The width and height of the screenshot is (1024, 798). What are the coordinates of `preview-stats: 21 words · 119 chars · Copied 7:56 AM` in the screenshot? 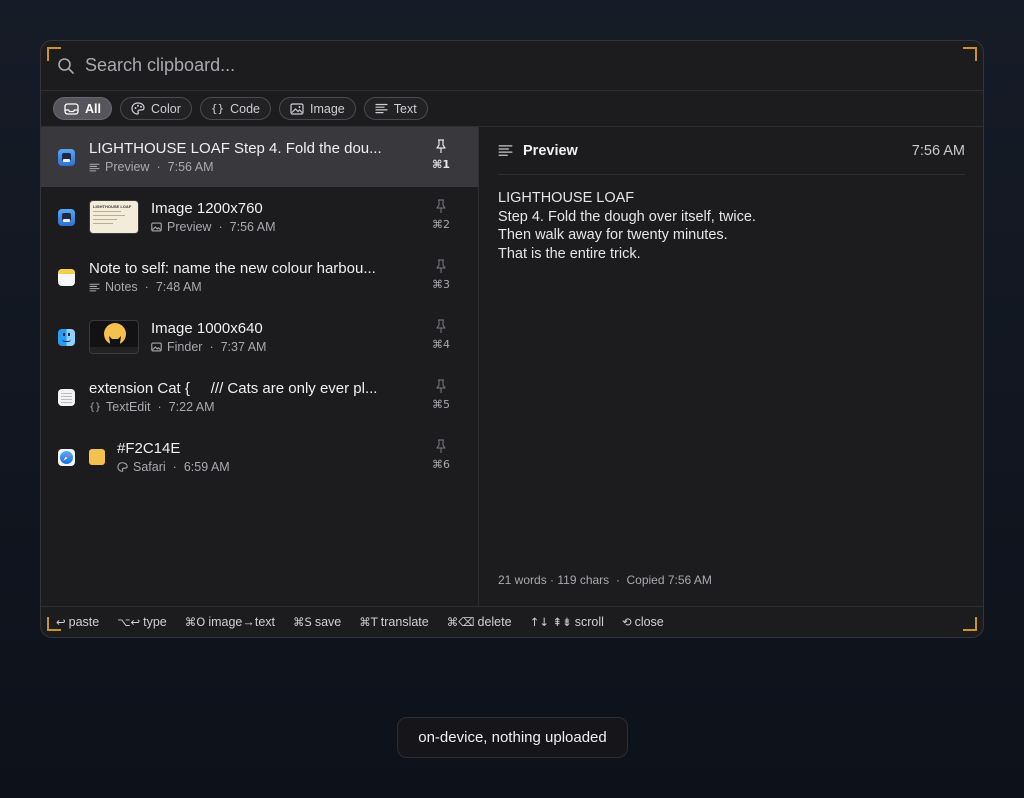 It's located at (605, 580).